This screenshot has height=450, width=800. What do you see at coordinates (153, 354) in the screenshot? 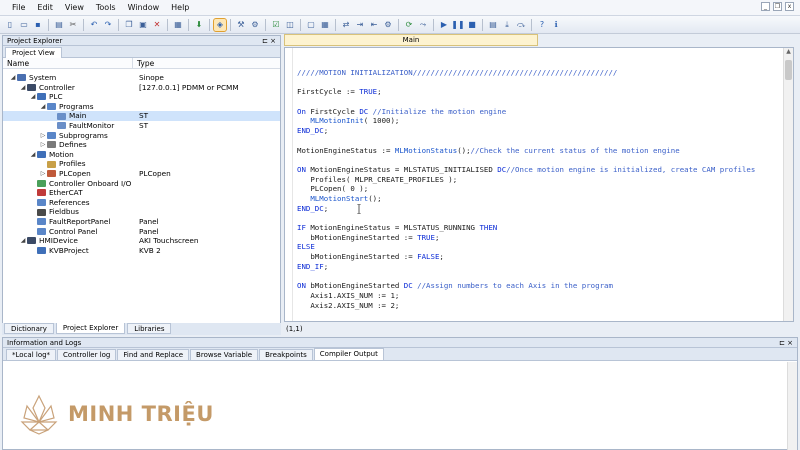
I see `info-tab: Find and Replace` at bounding box center [153, 354].